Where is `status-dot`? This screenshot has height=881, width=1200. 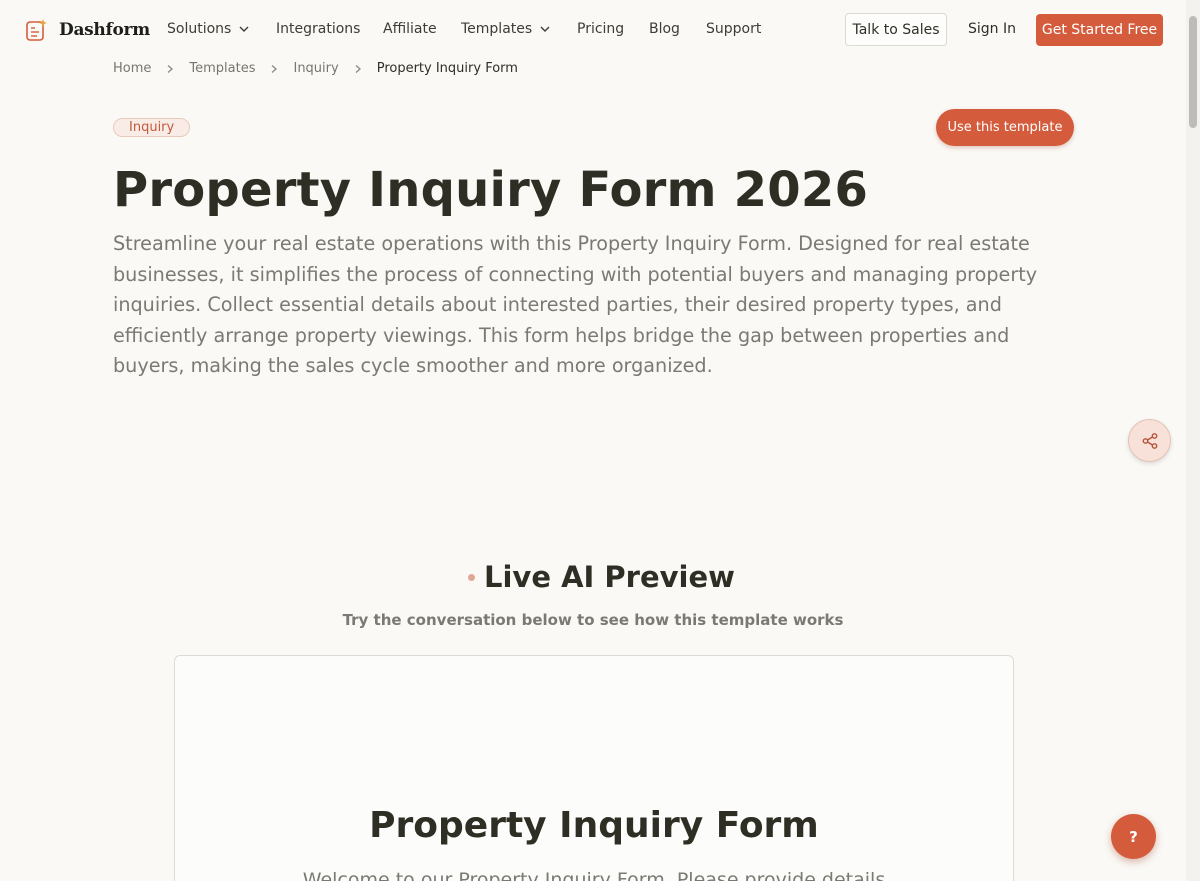 status-dot is located at coordinates (471, 577).